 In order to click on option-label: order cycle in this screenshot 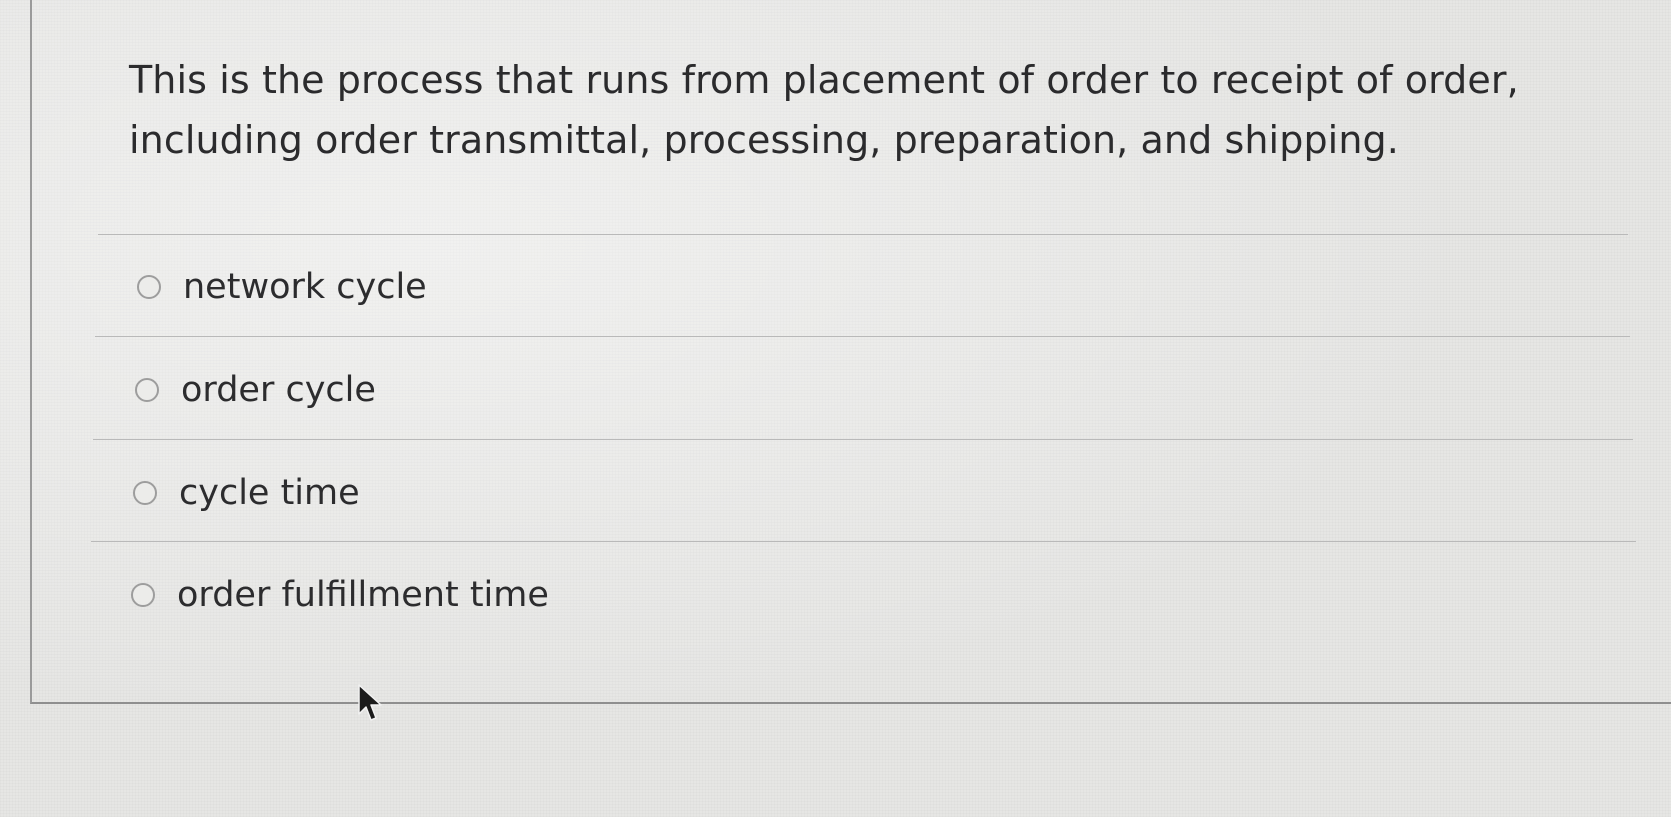, I will do `click(278, 390)`.